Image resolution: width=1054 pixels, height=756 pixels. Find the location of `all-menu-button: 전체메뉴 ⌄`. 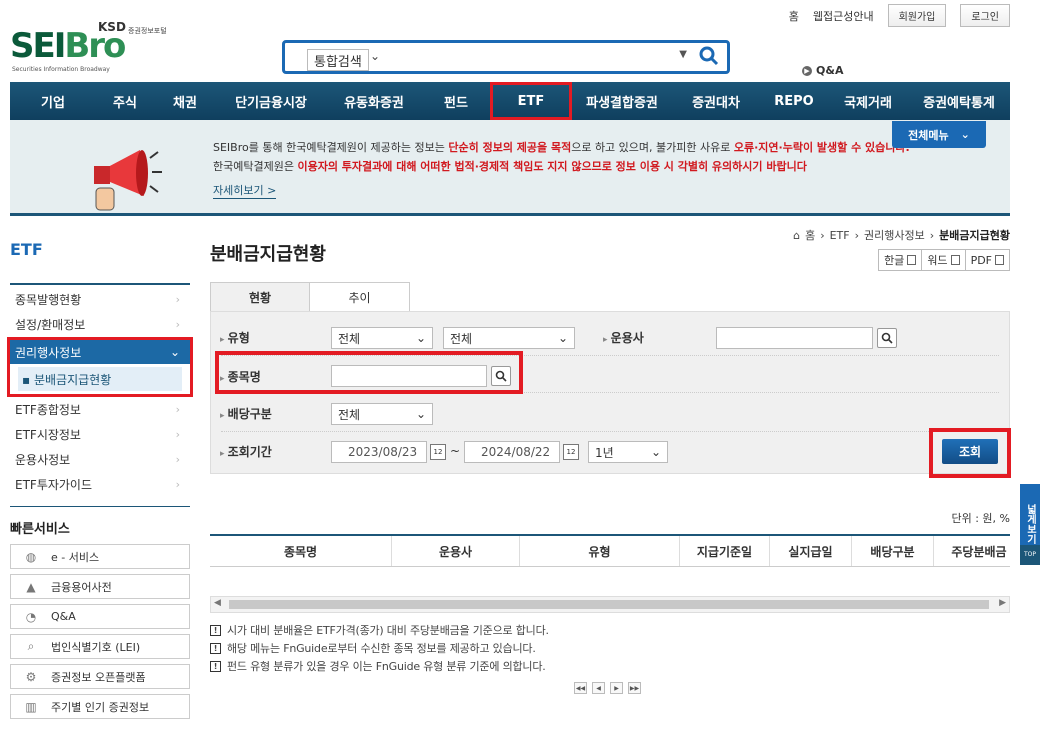

all-menu-button: 전체메뉴 ⌄ is located at coordinates (939, 134).